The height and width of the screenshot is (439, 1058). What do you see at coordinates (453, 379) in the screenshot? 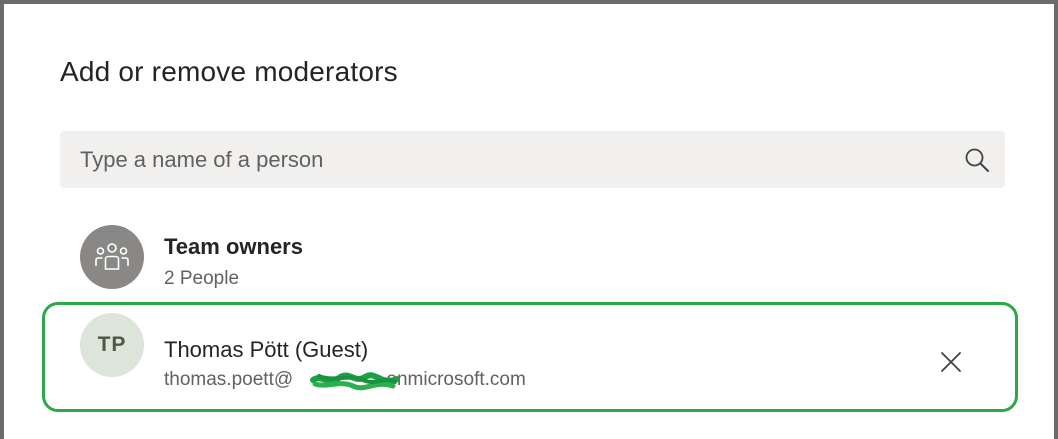
I see `email-suffix: .onmicrosoft.com` at bounding box center [453, 379].